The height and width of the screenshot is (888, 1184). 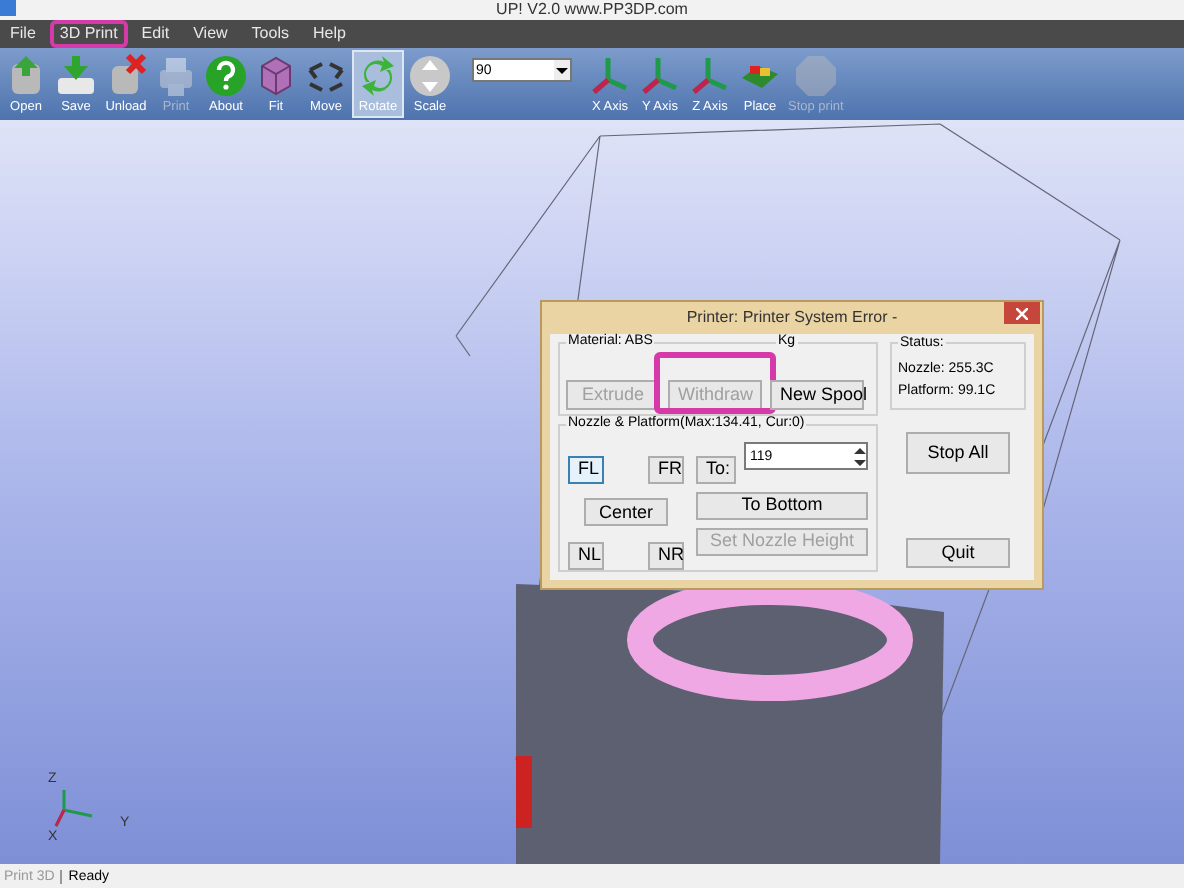 What do you see at coordinates (176, 75) in the screenshot?
I see `printer-icon` at bounding box center [176, 75].